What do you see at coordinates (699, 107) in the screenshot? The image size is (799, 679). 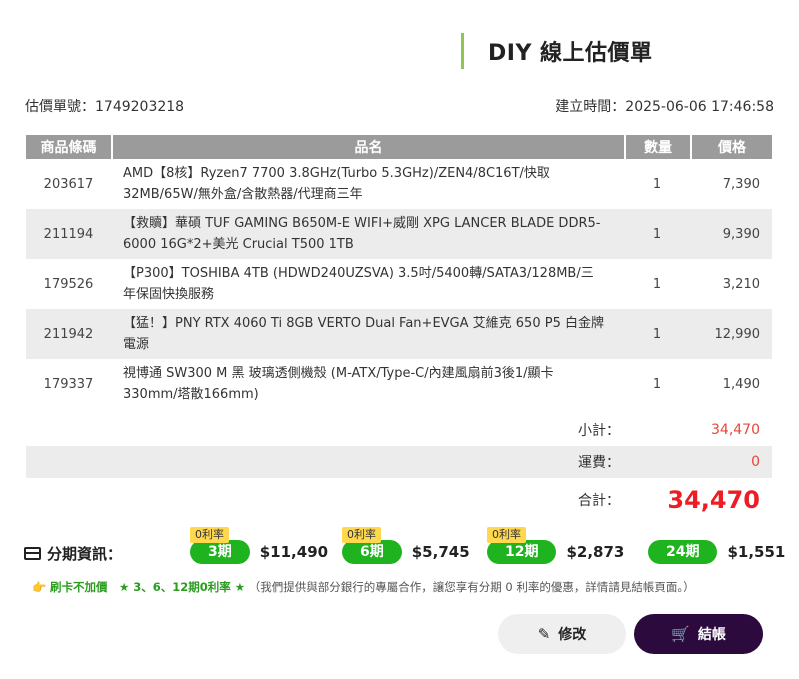 I see `created-time-value: 2025-06-06 17:46:58` at bounding box center [699, 107].